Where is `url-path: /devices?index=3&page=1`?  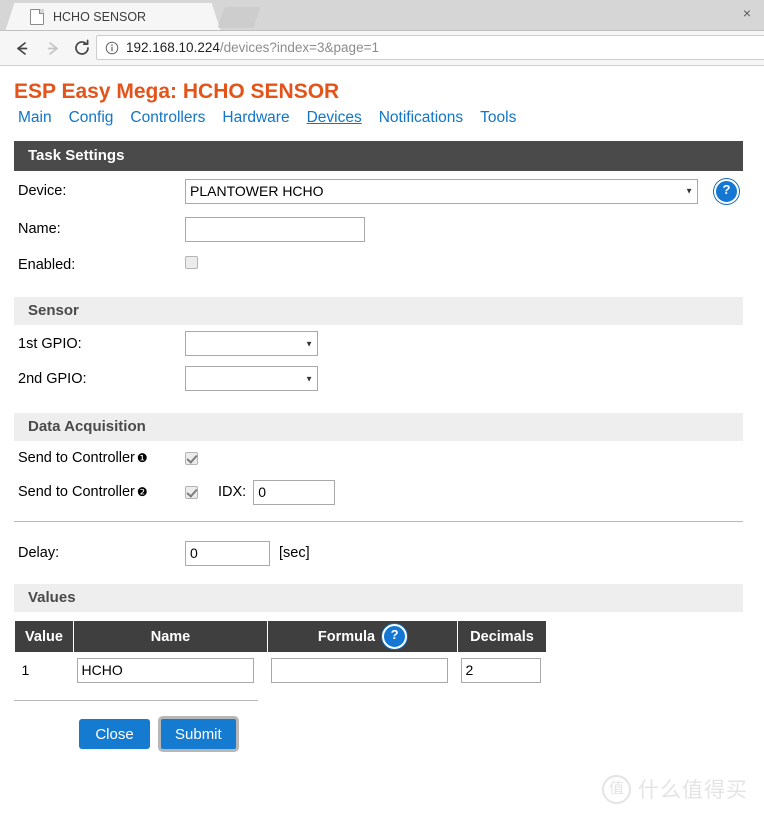 url-path: /devices?index=3&page=1 is located at coordinates (299, 47).